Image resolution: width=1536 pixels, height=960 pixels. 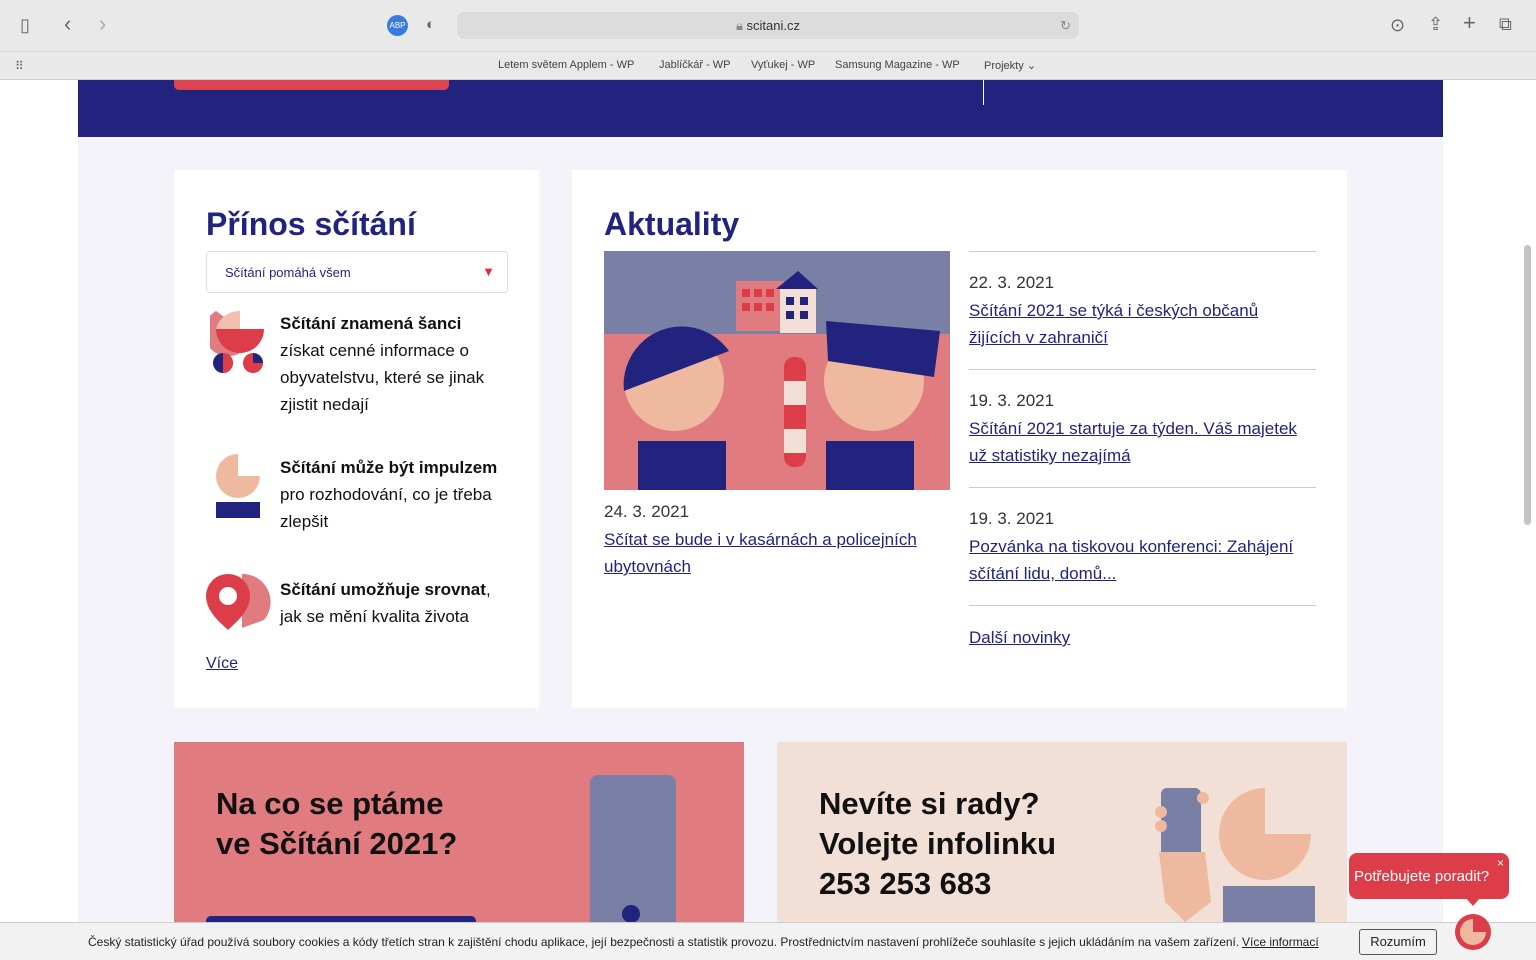 What do you see at coordinates (237, 341) in the screenshot?
I see `stroller-icon` at bounding box center [237, 341].